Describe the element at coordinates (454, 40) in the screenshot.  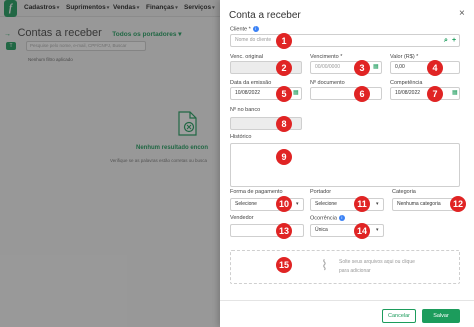
I see `add-icon: +` at that location.